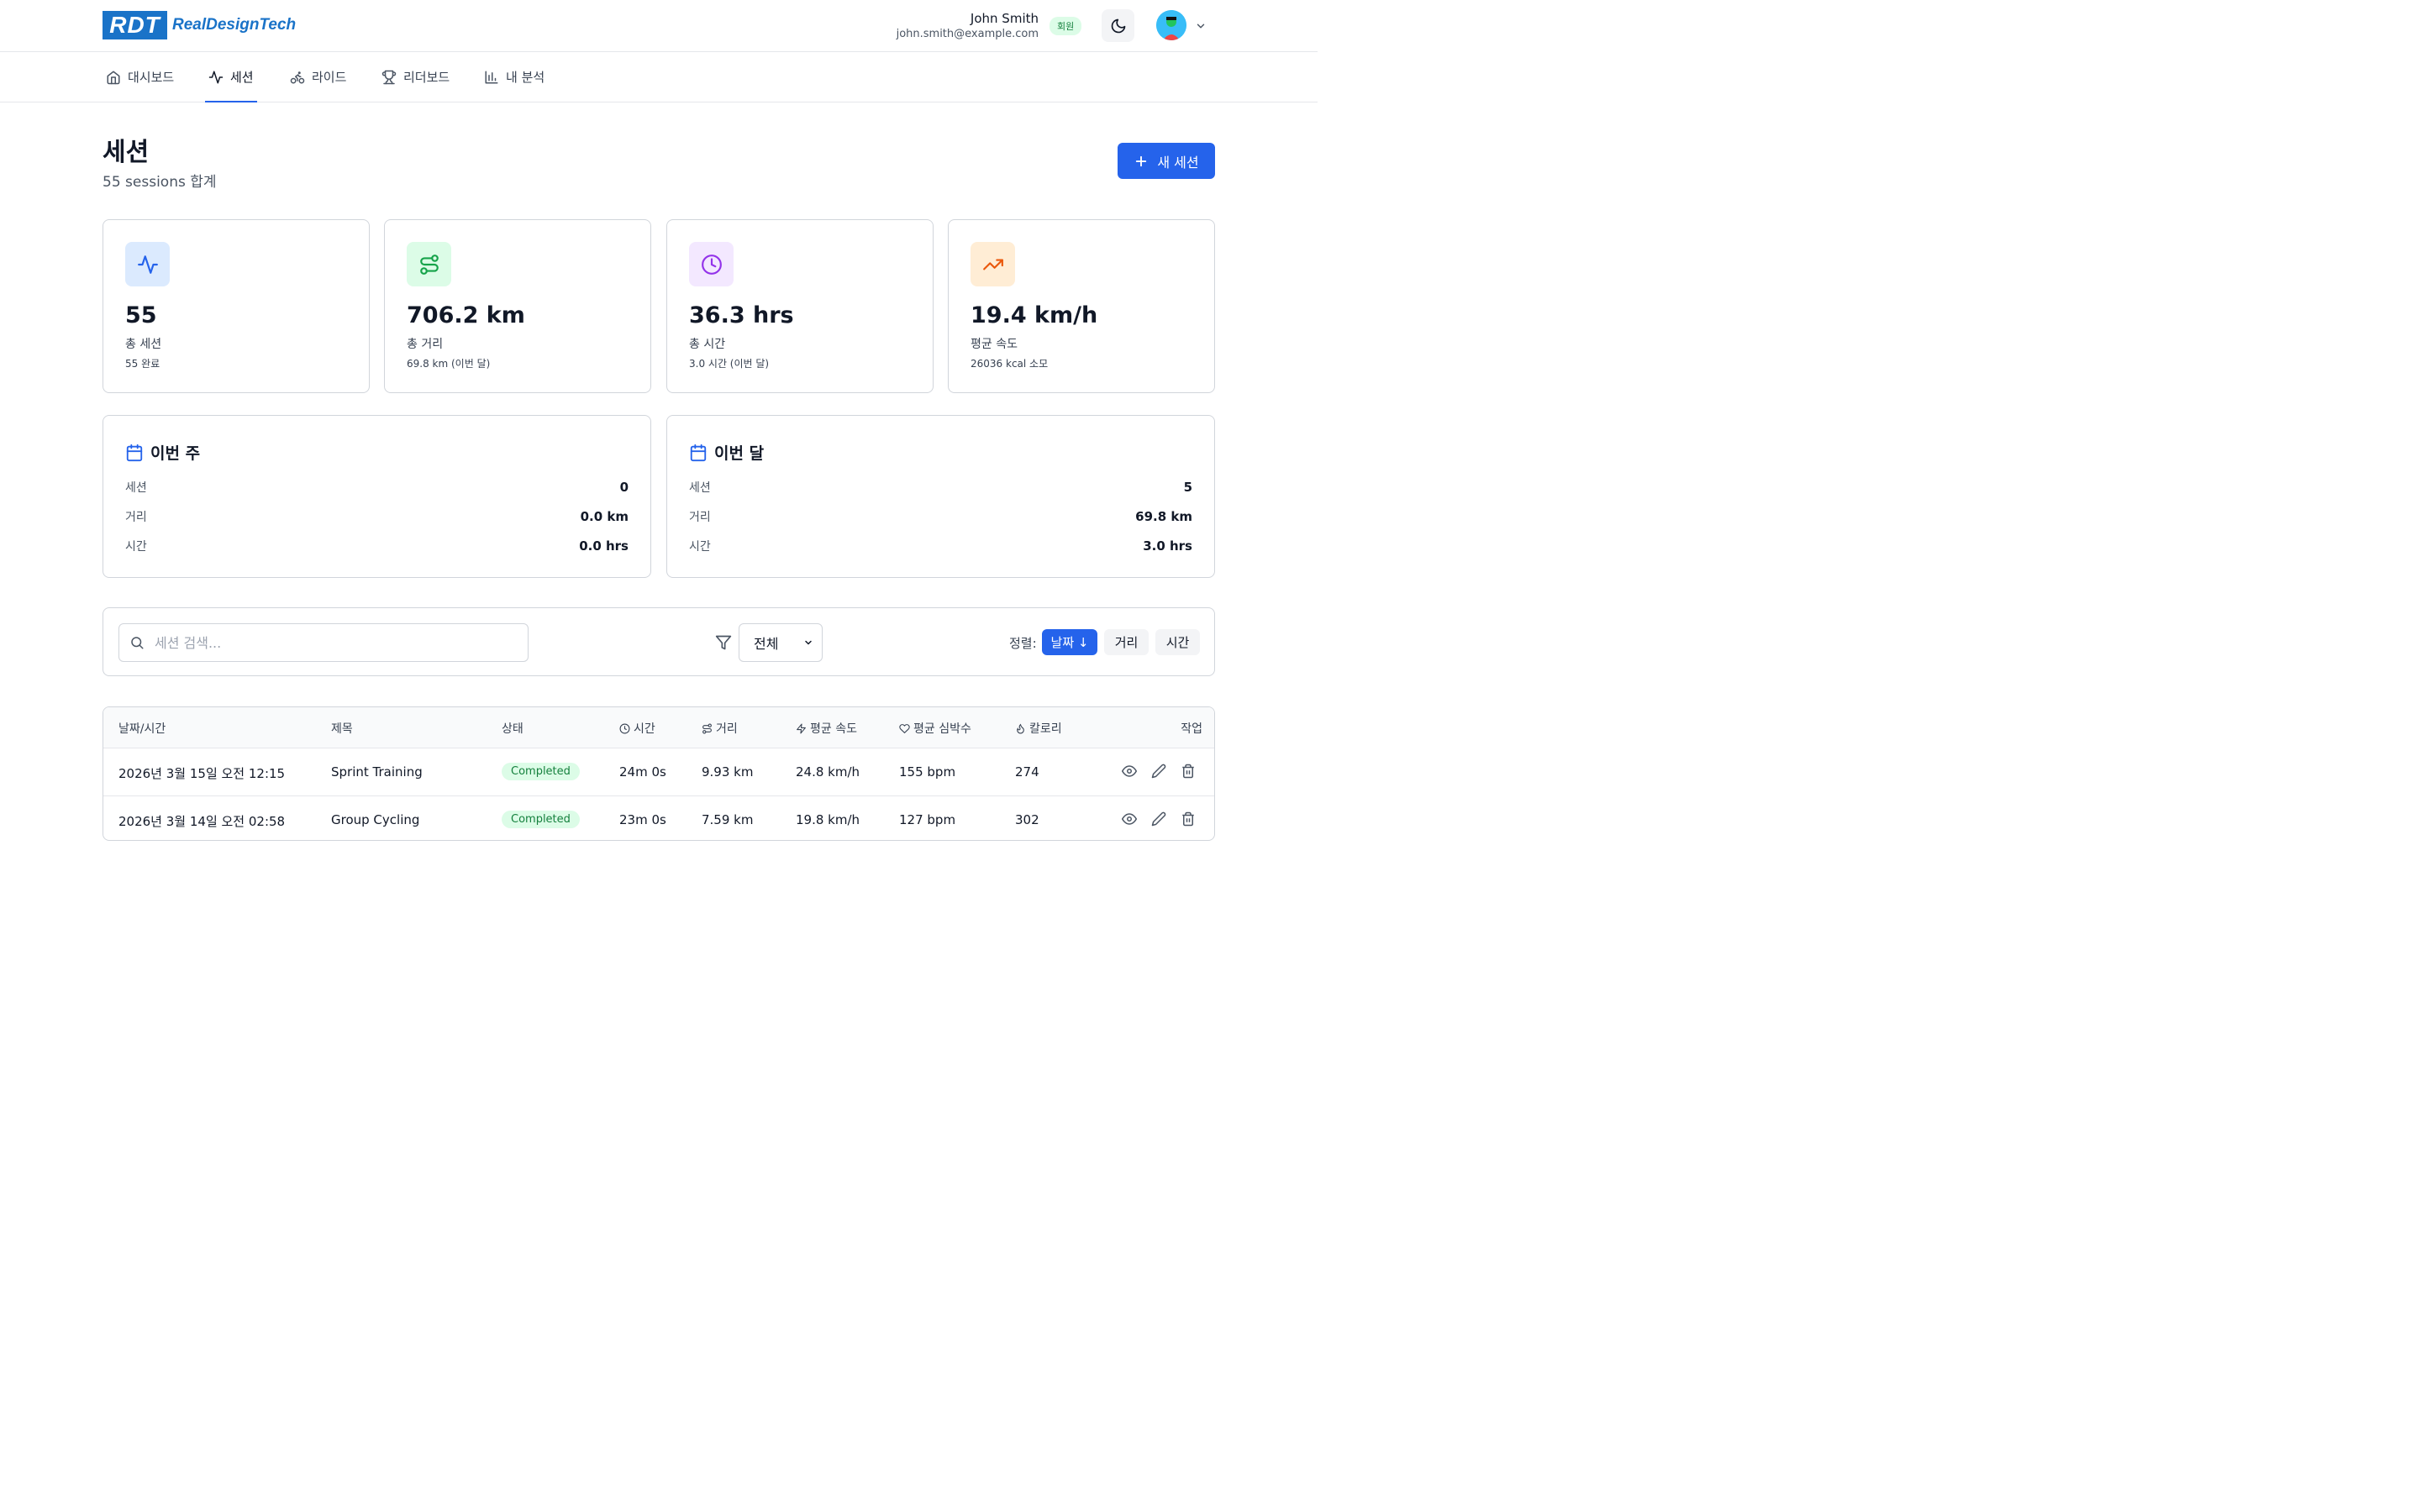 The image size is (2420, 1512). I want to click on nav-item-dashboard: 대시보드, so click(140, 77).